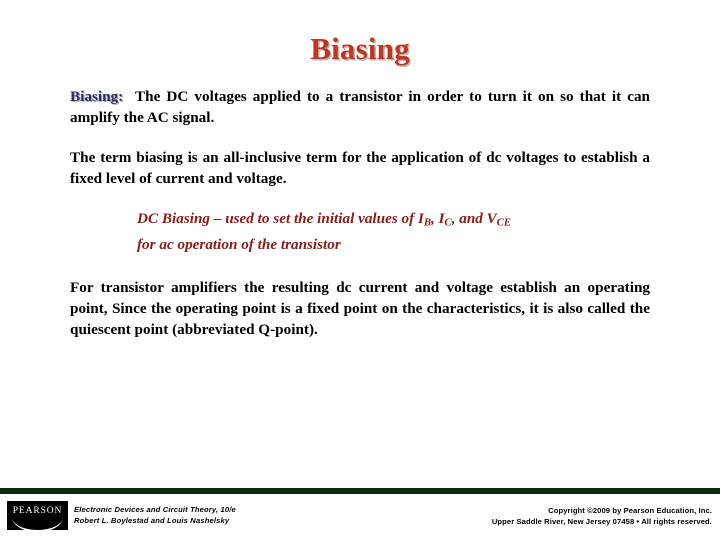 The height and width of the screenshot is (540, 720). I want to click on pearson-logo-text: PEARSON, so click(37, 511).